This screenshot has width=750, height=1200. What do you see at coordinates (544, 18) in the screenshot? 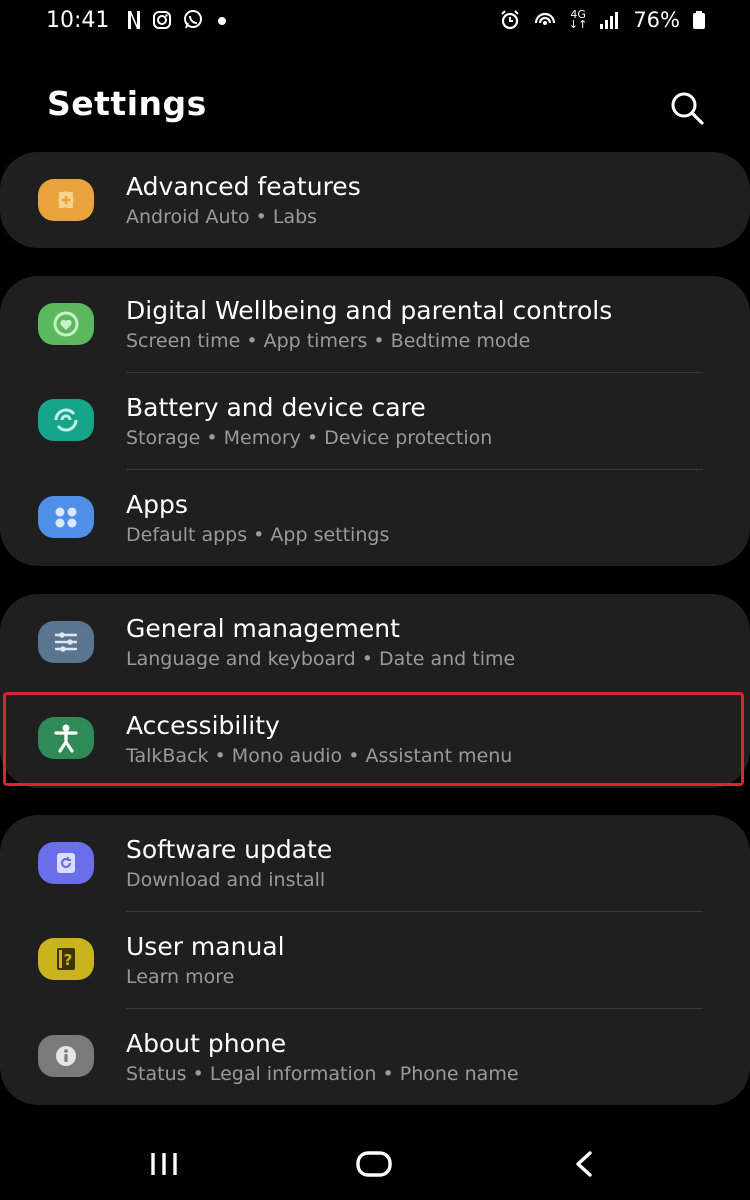
I see `hotspot-icon` at bounding box center [544, 18].